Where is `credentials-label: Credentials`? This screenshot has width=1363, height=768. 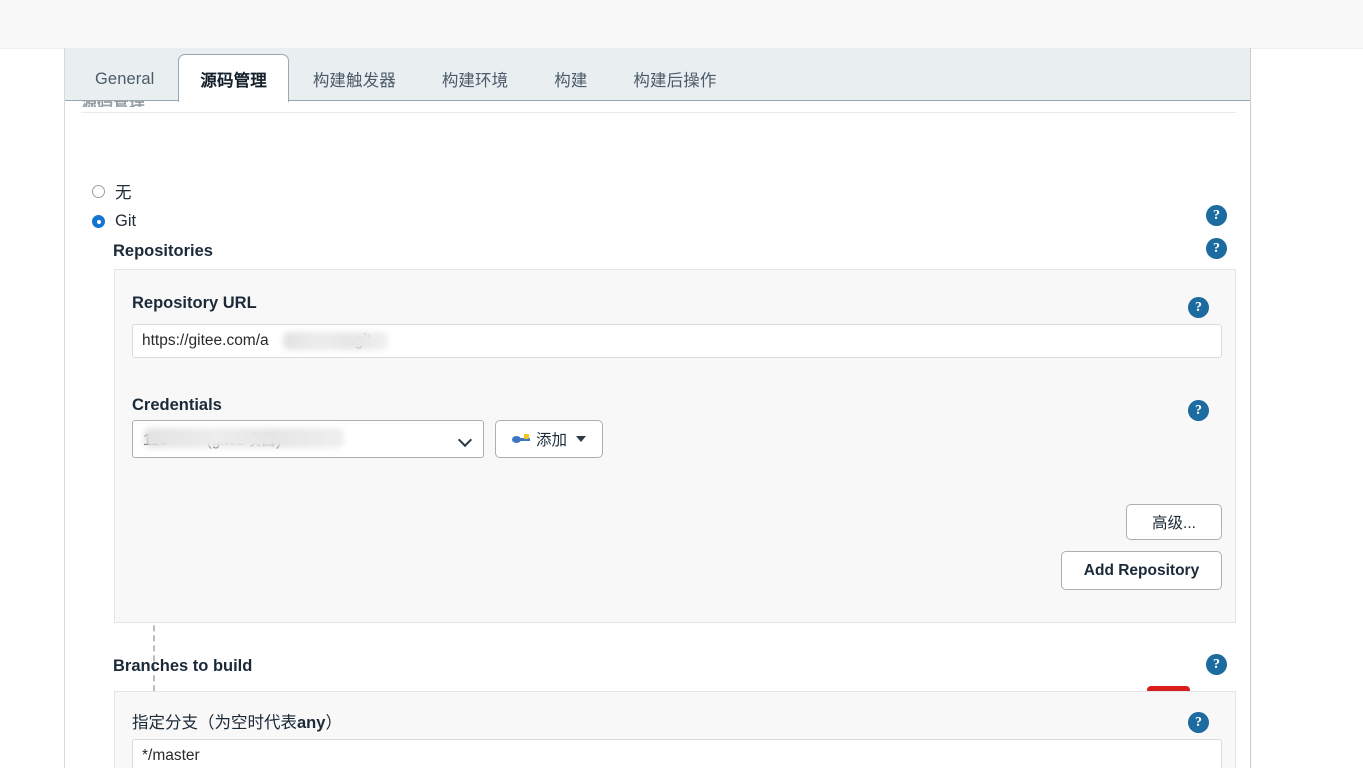 credentials-label: Credentials is located at coordinates (177, 405).